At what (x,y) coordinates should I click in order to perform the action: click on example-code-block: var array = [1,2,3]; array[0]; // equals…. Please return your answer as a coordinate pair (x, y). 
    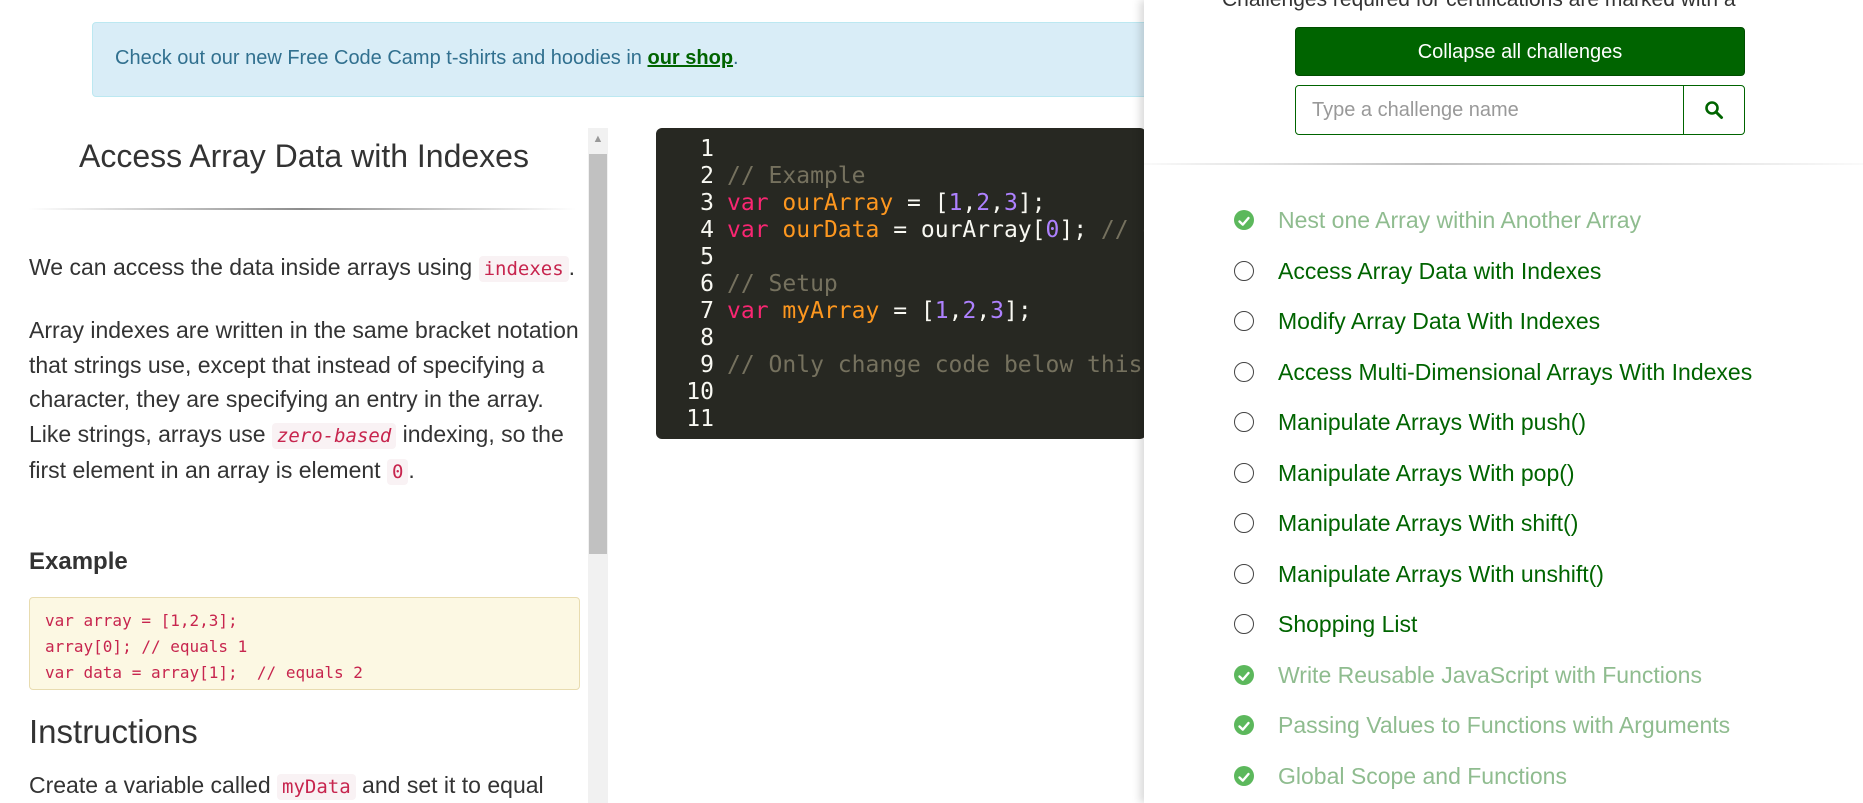
    Looking at the image, I should click on (304, 643).